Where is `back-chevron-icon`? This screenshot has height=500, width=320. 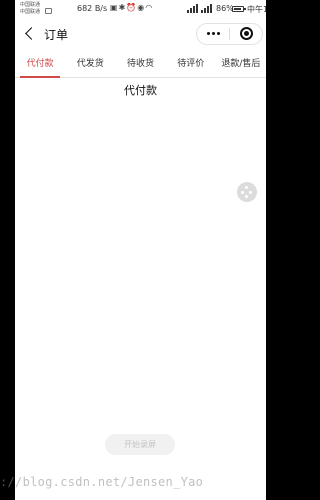
back-chevron-icon is located at coordinates (31, 34).